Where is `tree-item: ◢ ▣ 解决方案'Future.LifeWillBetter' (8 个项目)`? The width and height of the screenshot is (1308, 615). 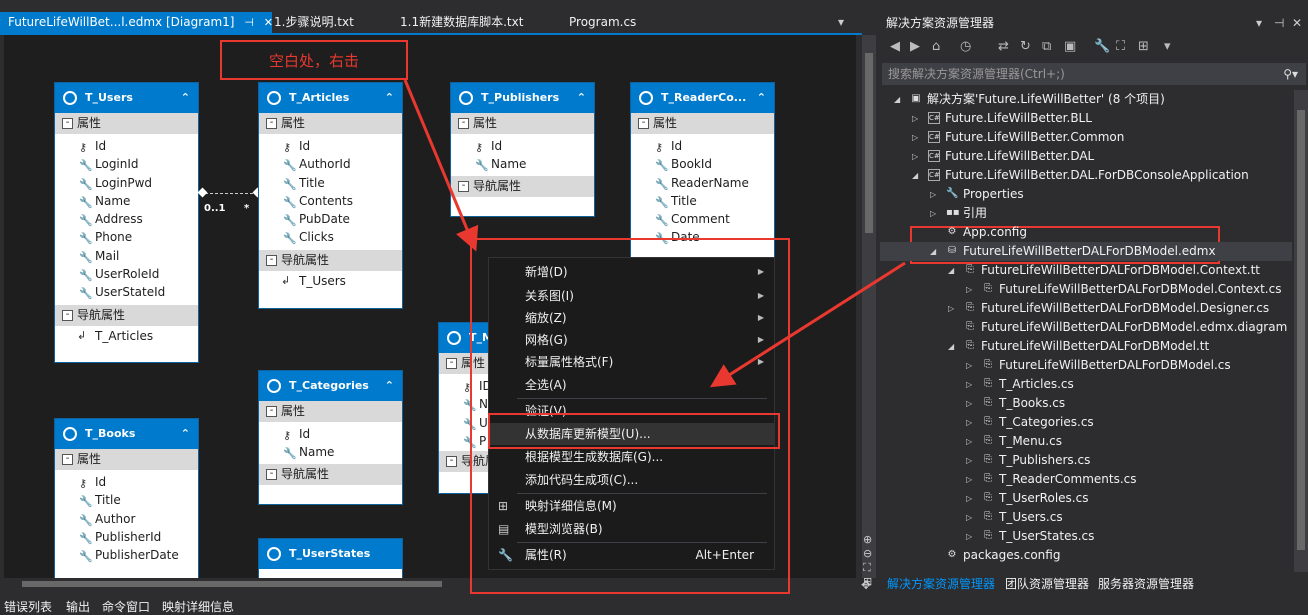 tree-item: ◢ ▣ 解决方案'Future.LifeWillBetter' (8 个项目) is located at coordinates (1086, 99).